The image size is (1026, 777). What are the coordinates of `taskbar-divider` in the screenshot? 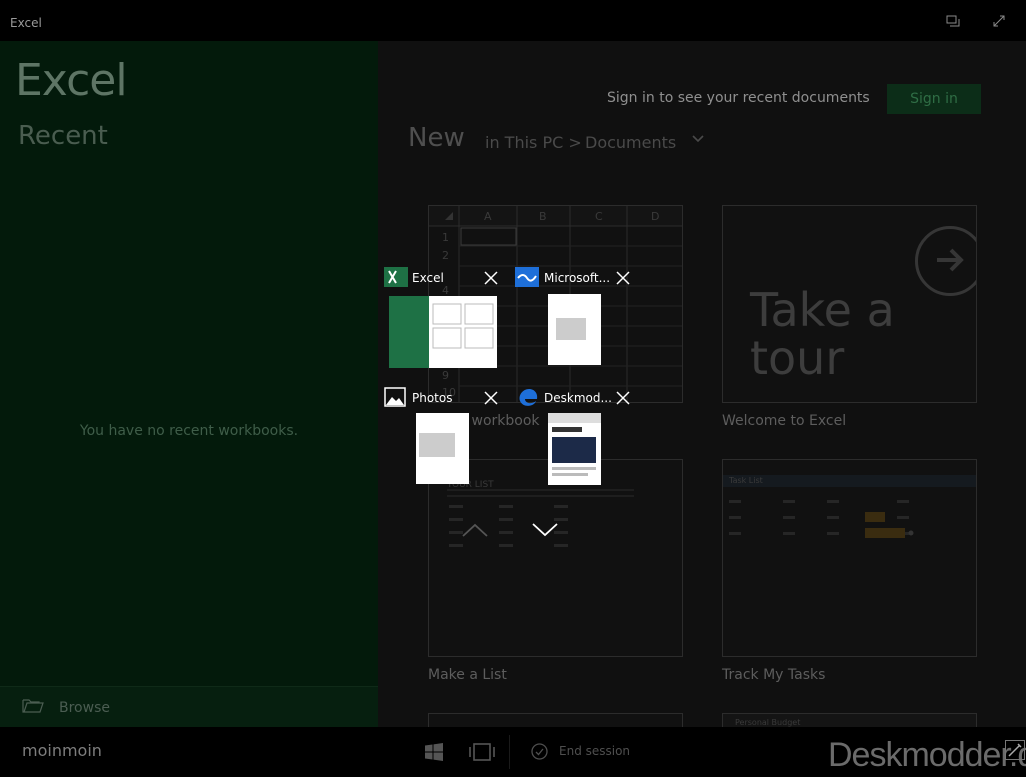 It's located at (509, 752).